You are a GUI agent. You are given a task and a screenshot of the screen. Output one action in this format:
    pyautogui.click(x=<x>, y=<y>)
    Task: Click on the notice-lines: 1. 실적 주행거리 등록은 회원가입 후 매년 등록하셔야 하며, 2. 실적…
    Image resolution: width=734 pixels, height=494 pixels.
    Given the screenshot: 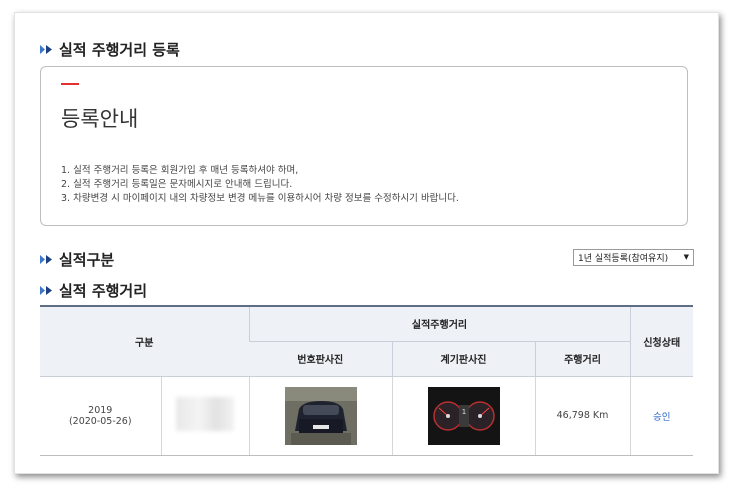 What is the action you would take?
    pyautogui.click(x=260, y=185)
    